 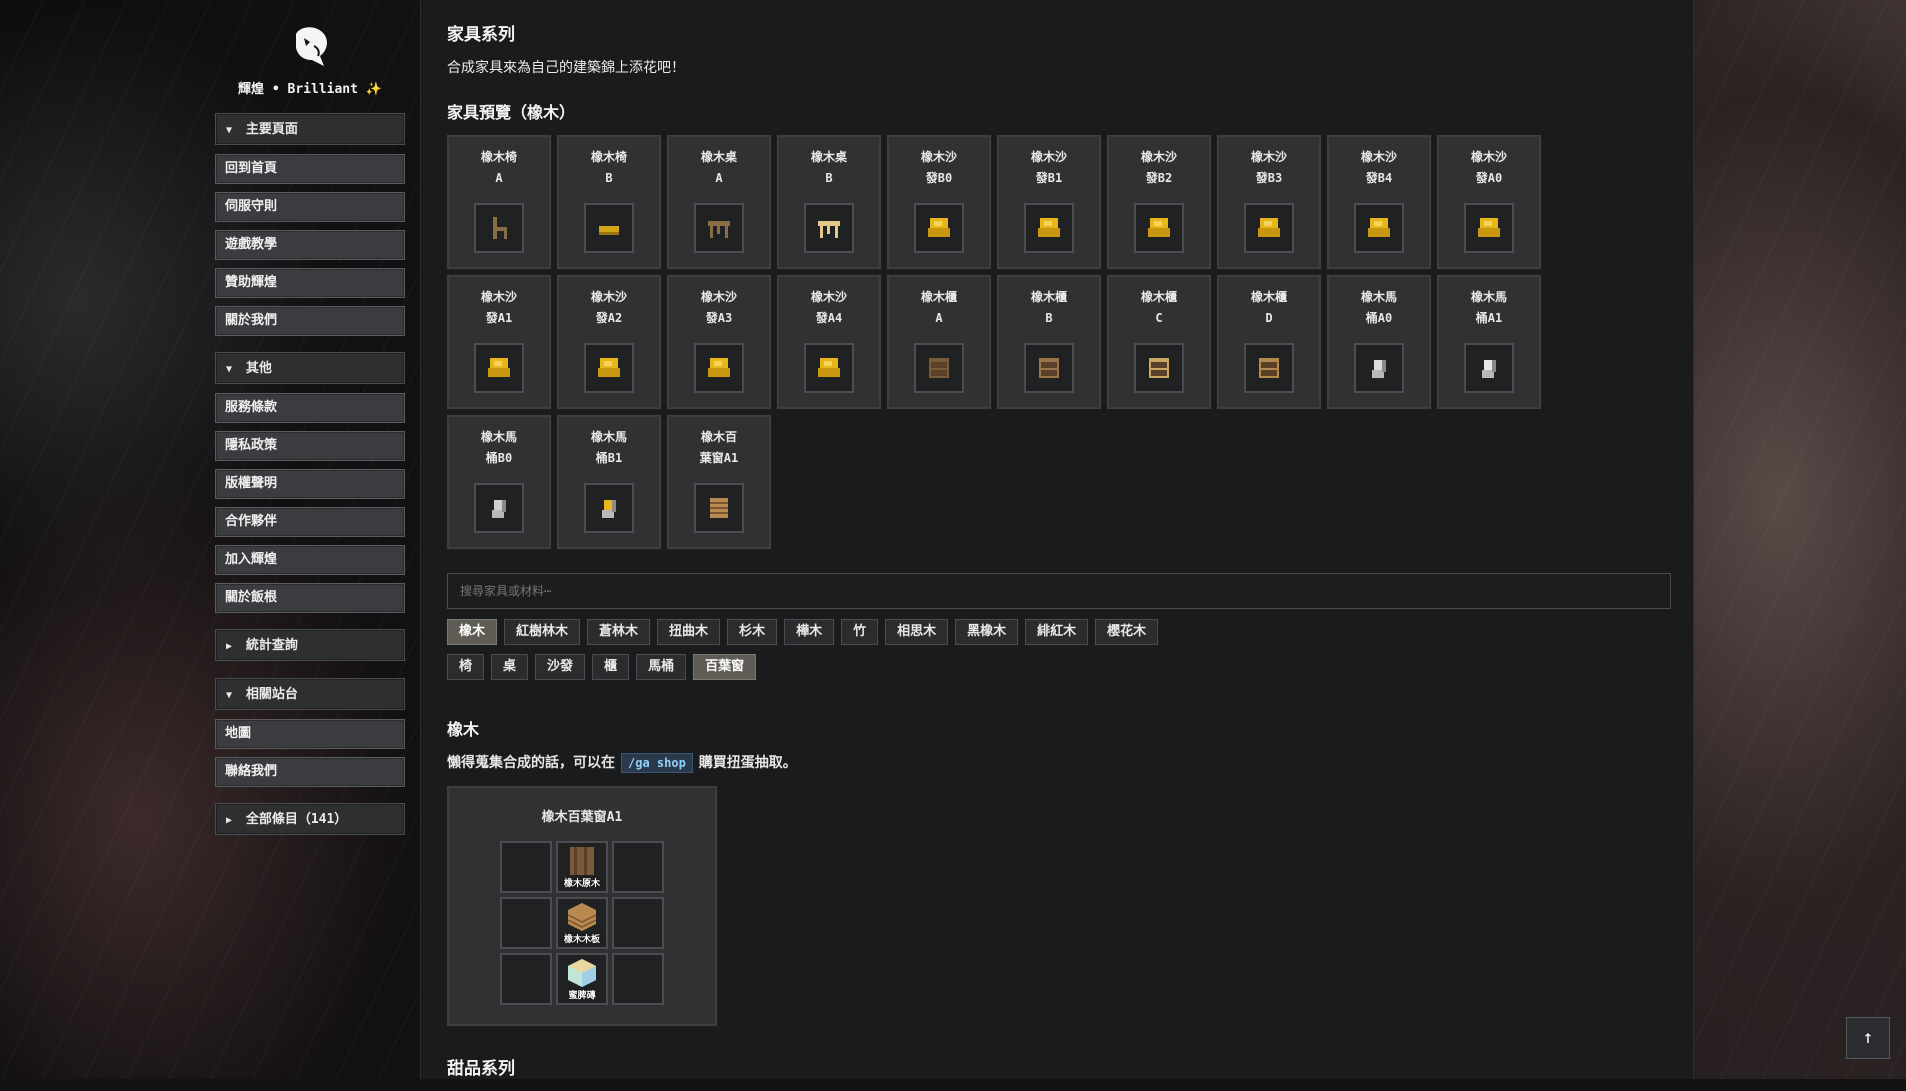 I want to click on furniture-card: 橡木櫃 D, so click(x=1269, y=342).